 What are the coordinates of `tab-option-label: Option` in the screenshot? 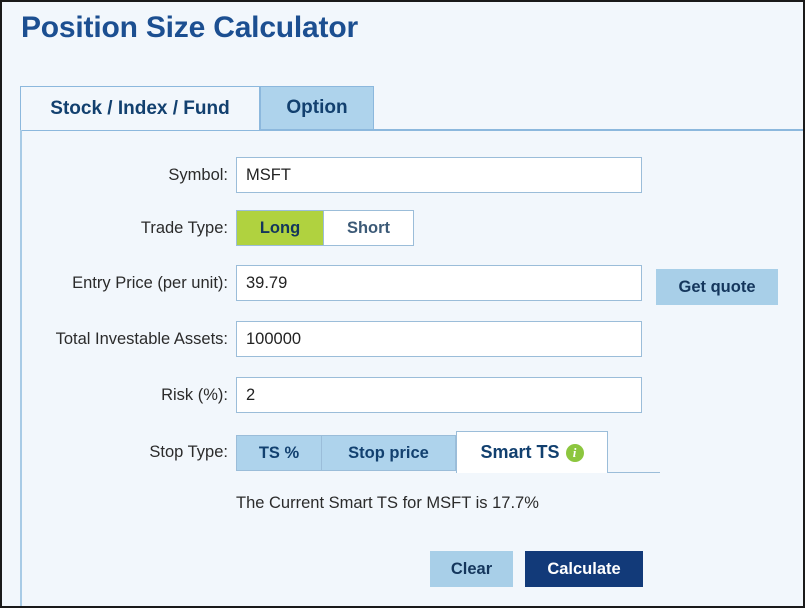 It's located at (317, 107).